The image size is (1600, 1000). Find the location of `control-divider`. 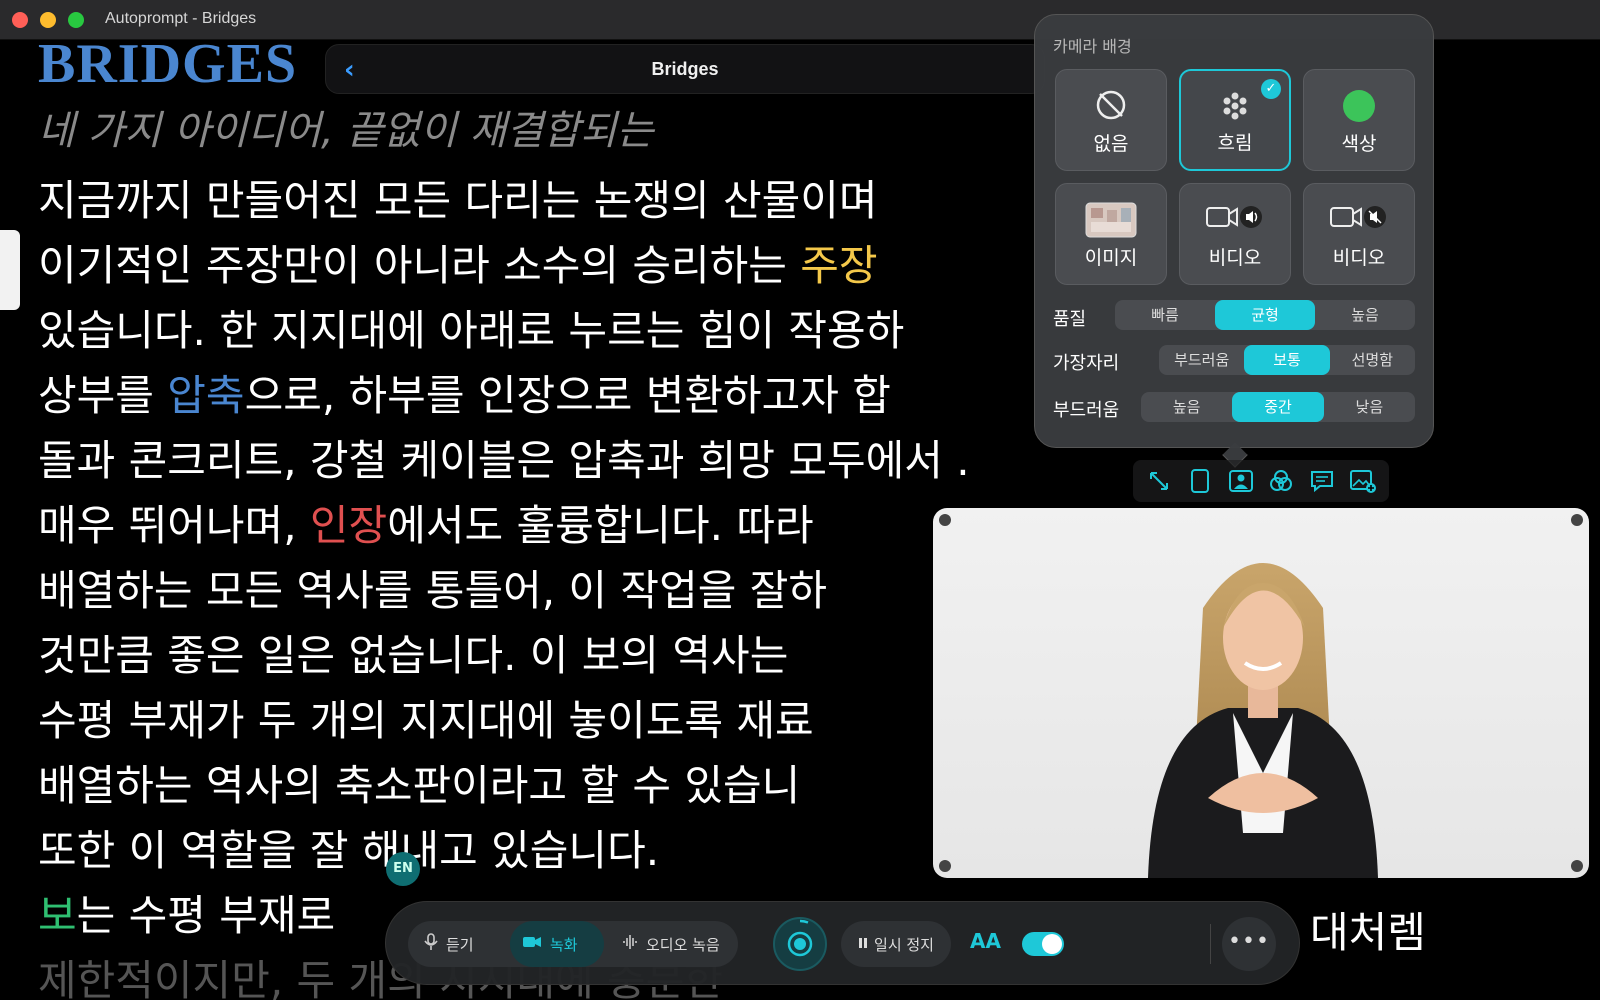

control-divider is located at coordinates (1210, 944).